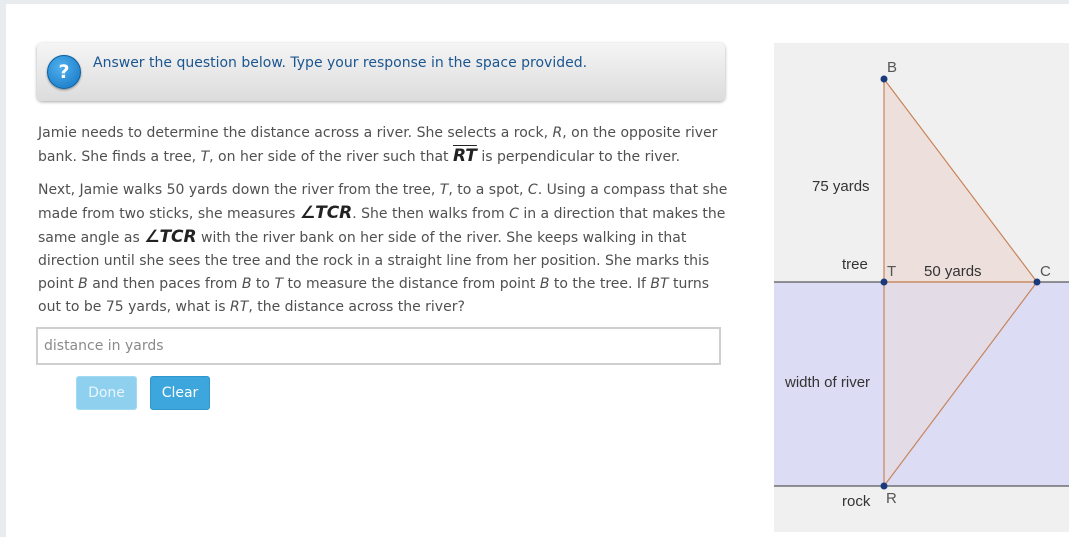 This screenshot has width=1069, height=537. I want to click on label-r: R, so click(891, 498).